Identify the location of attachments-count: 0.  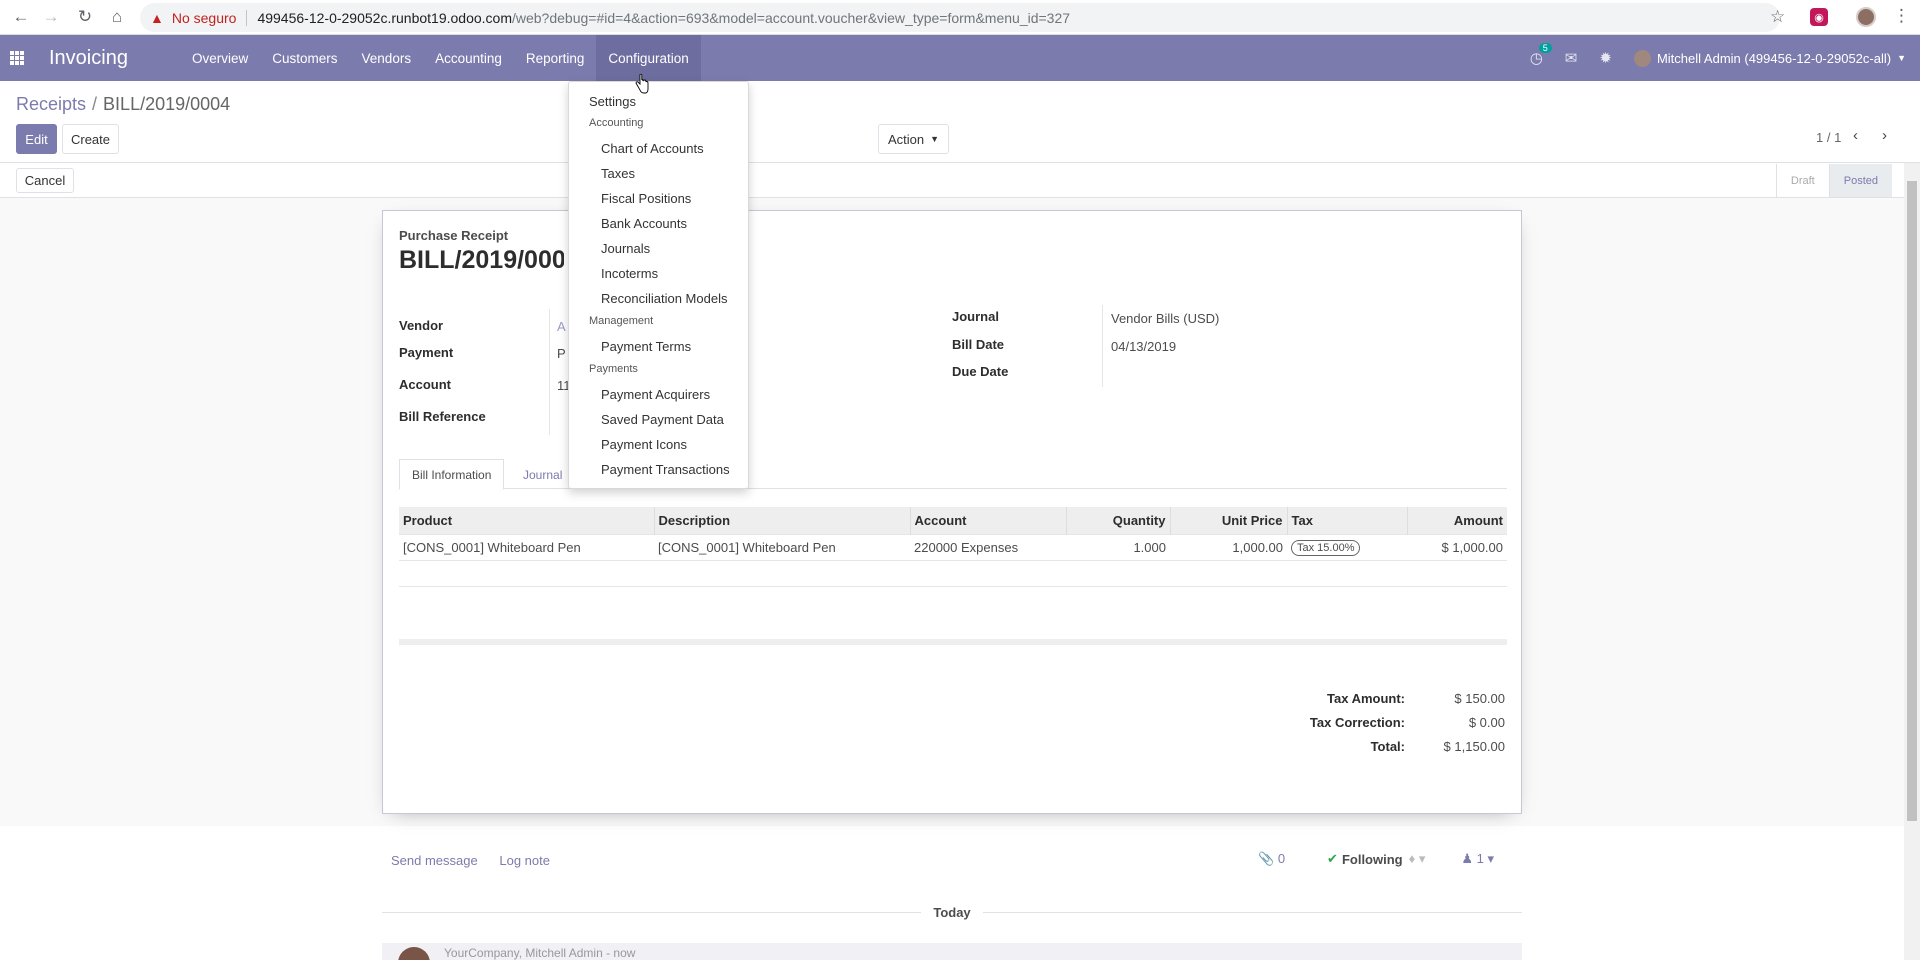
(1281, 858).